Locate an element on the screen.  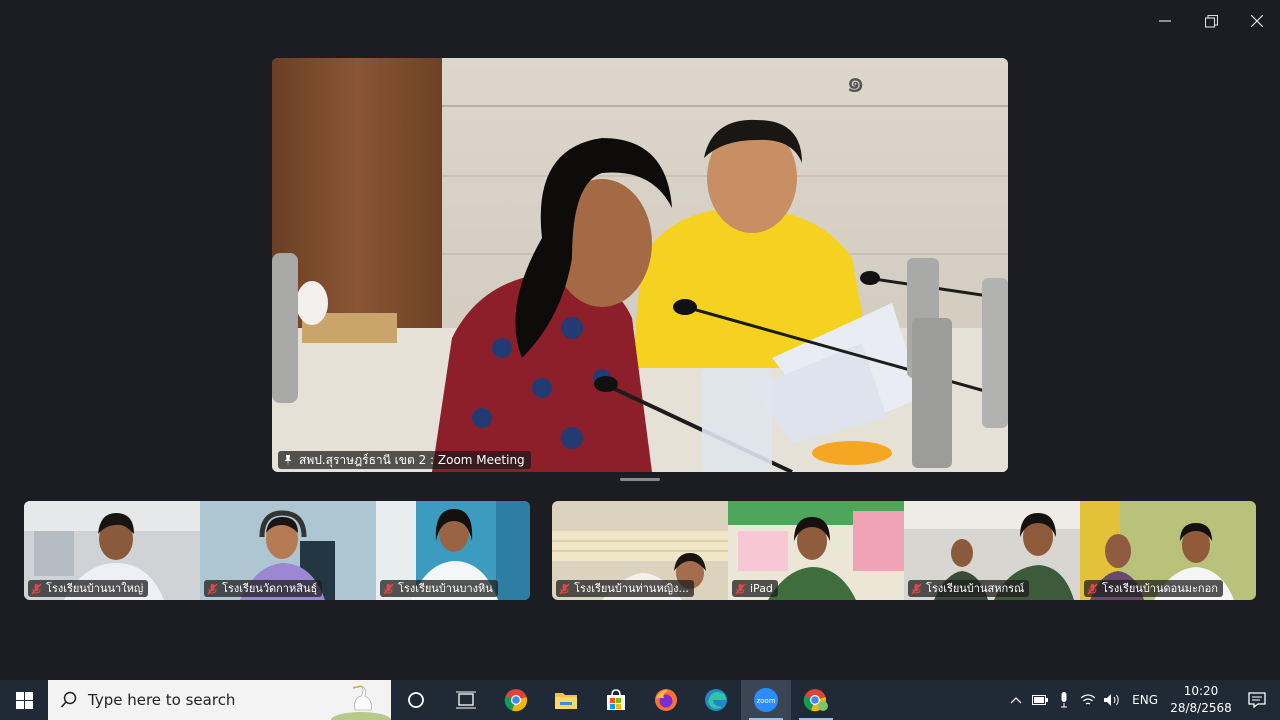
store-button is located at coordinates (616, 700).